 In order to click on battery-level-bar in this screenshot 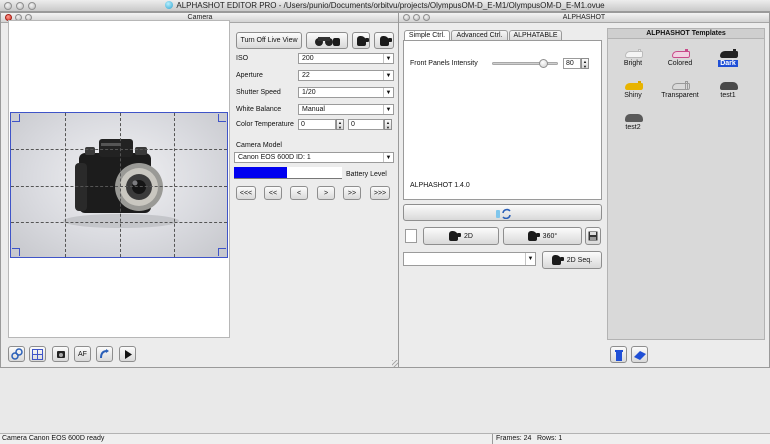, I will do `click(288, 173)`.